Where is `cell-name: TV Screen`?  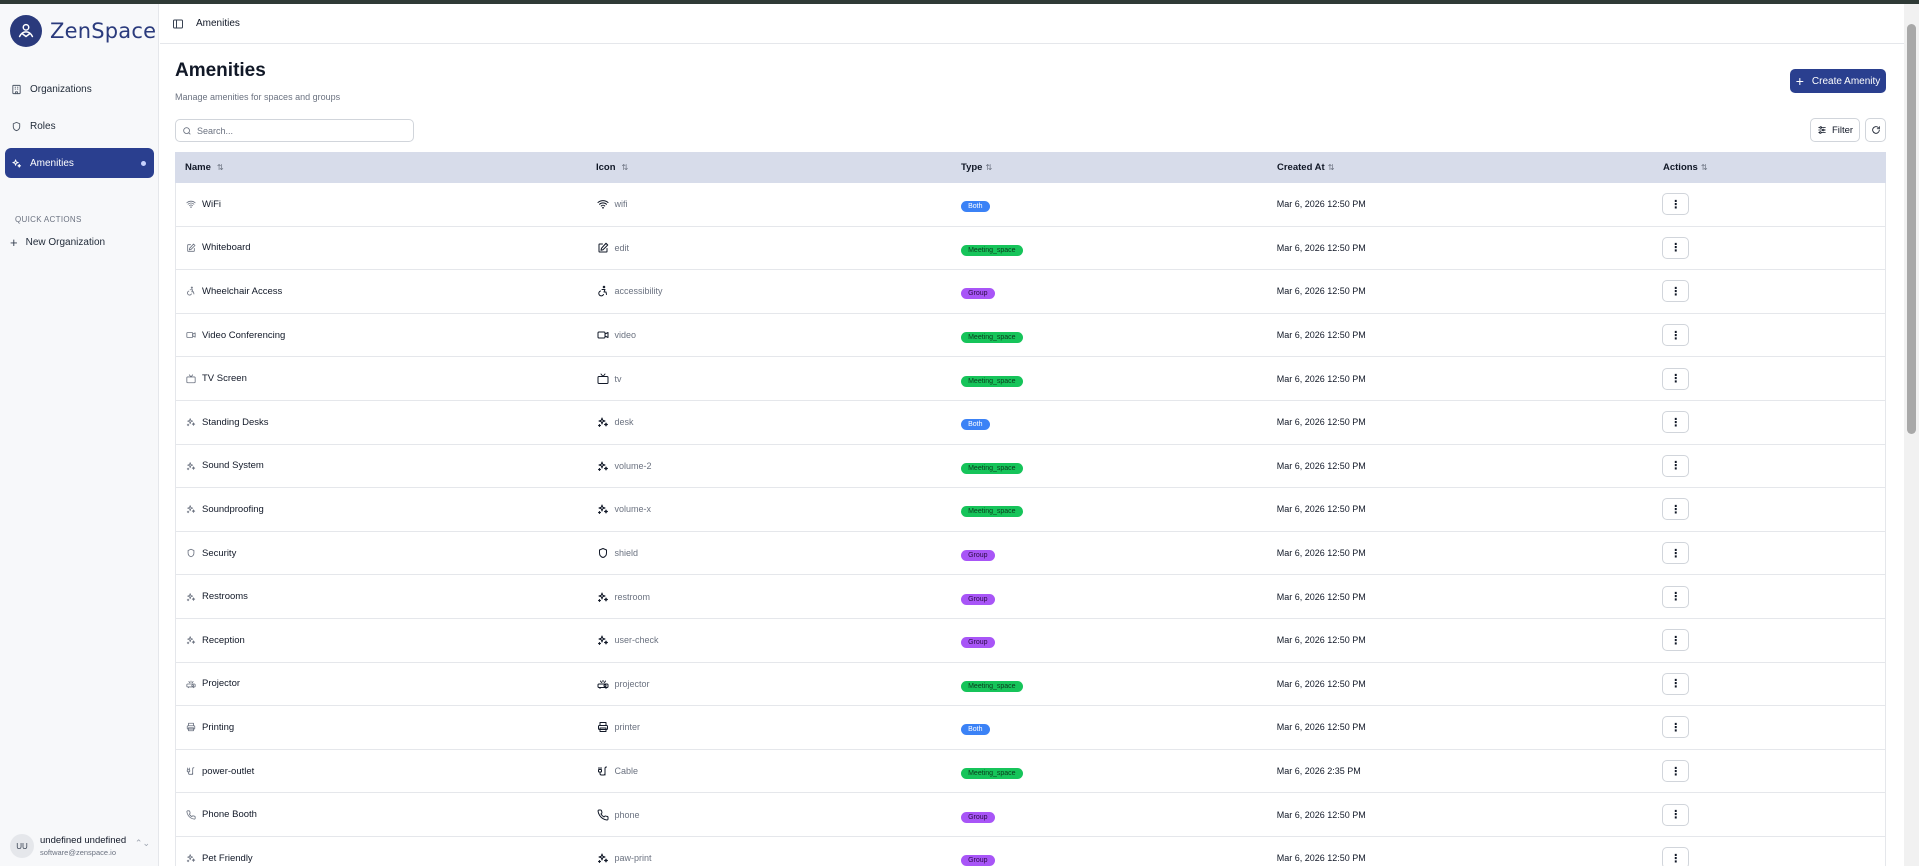 cell-name: TV Screen is located at coordinates (386, 378).